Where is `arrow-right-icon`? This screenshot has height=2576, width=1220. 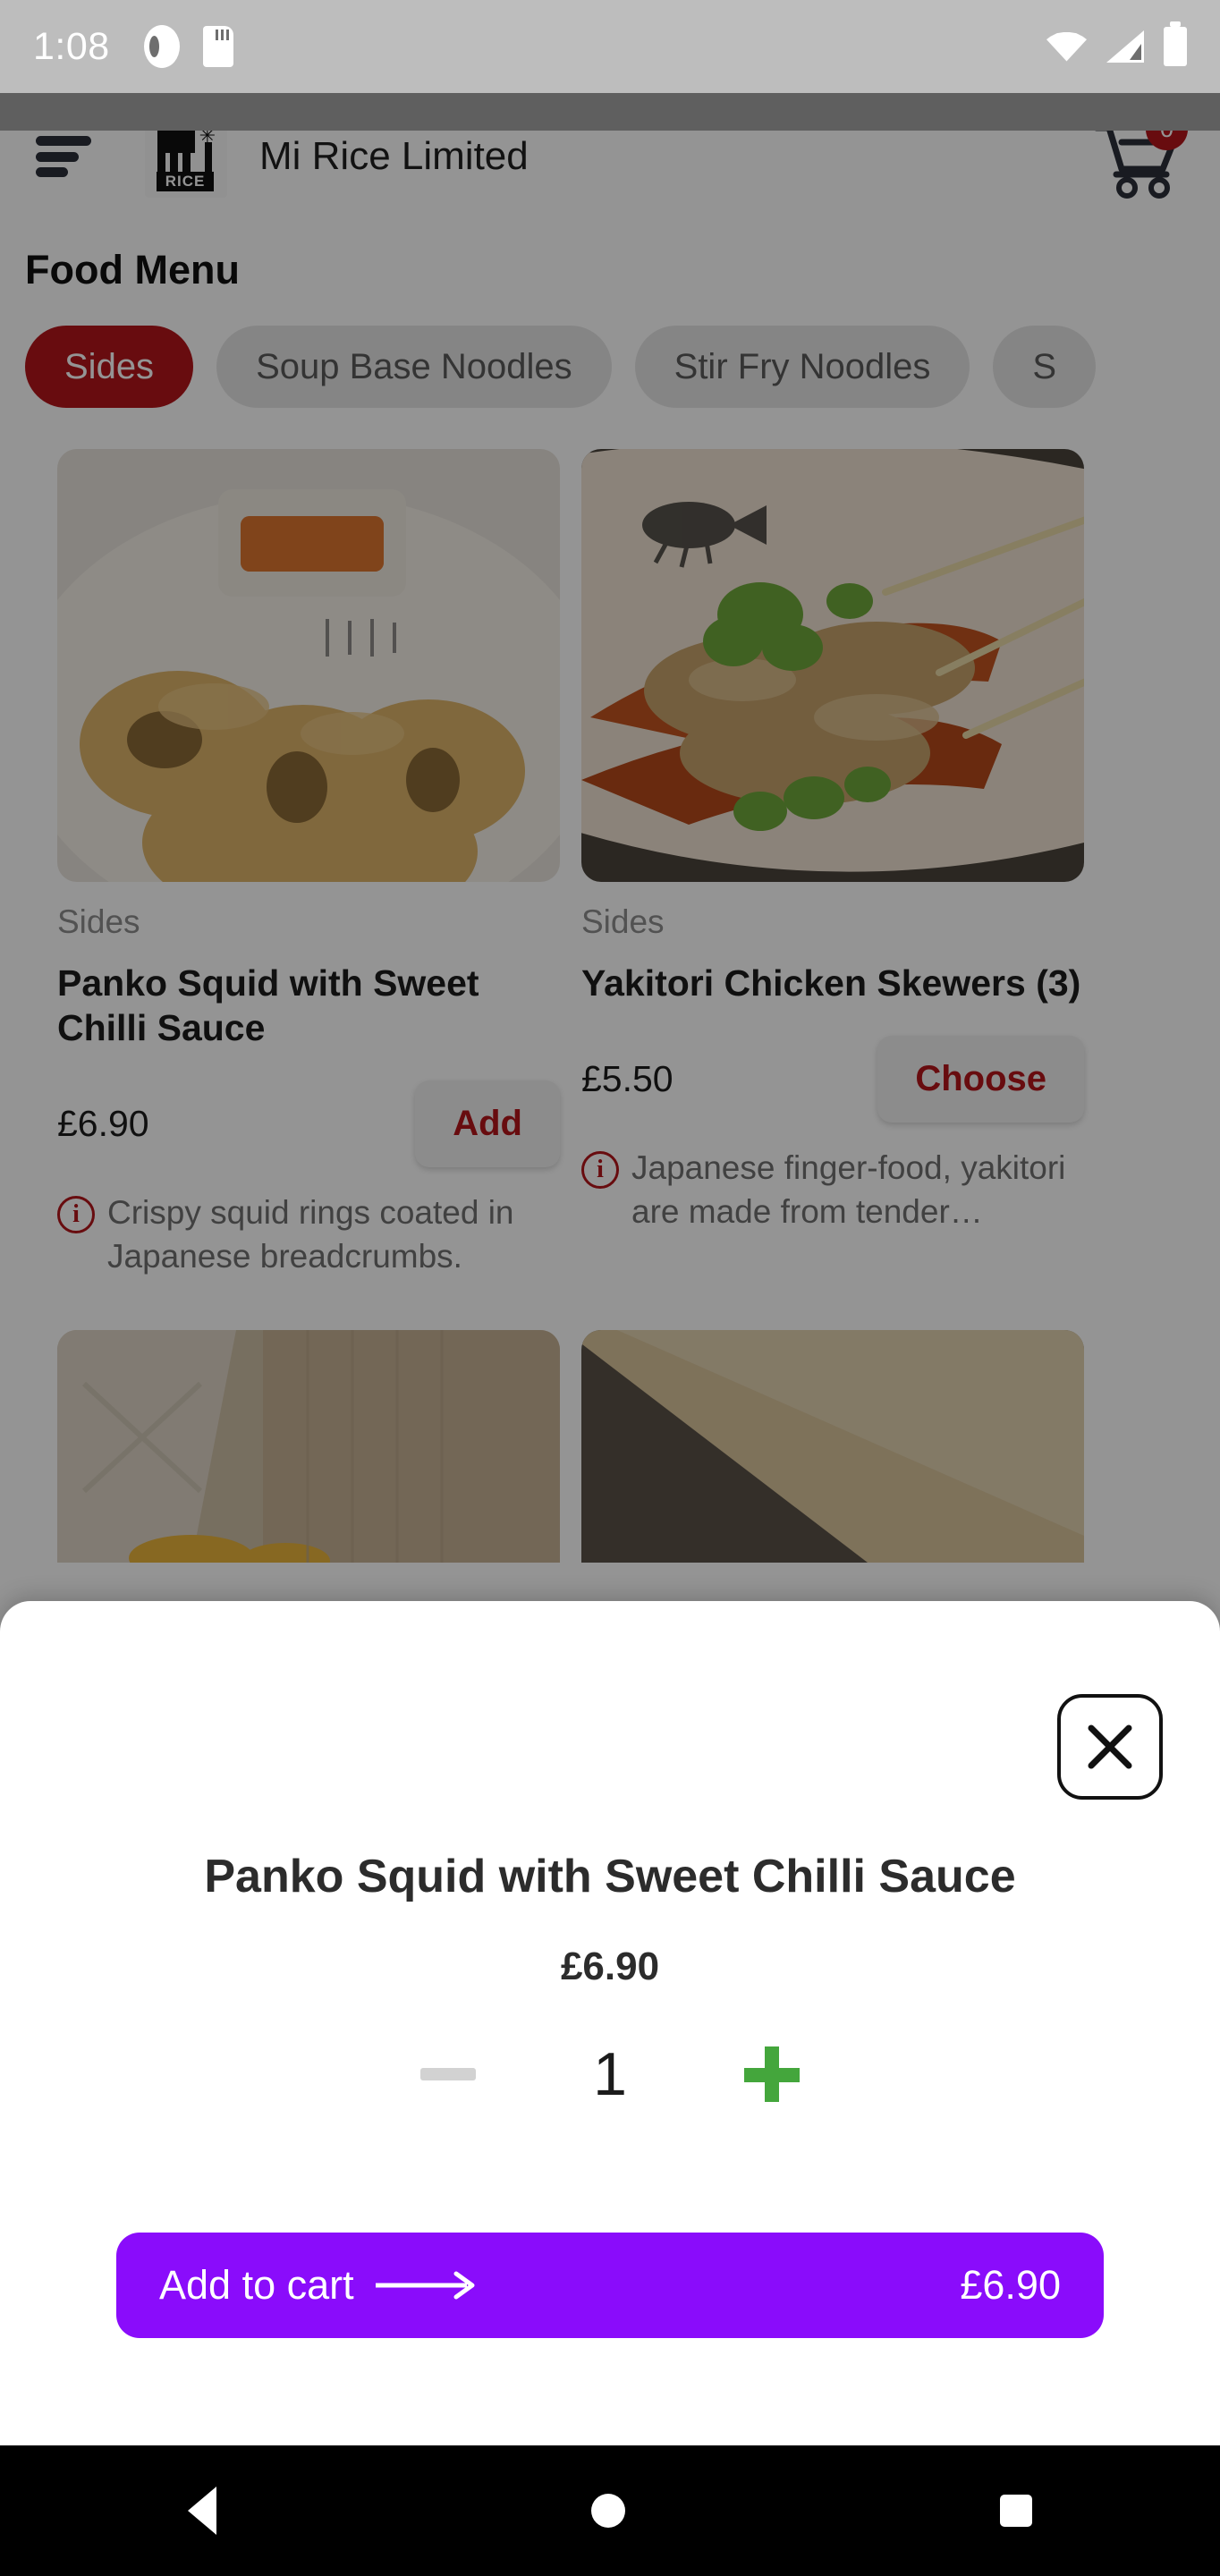 arrow-right-icon is located at coordinates (425, 2285).